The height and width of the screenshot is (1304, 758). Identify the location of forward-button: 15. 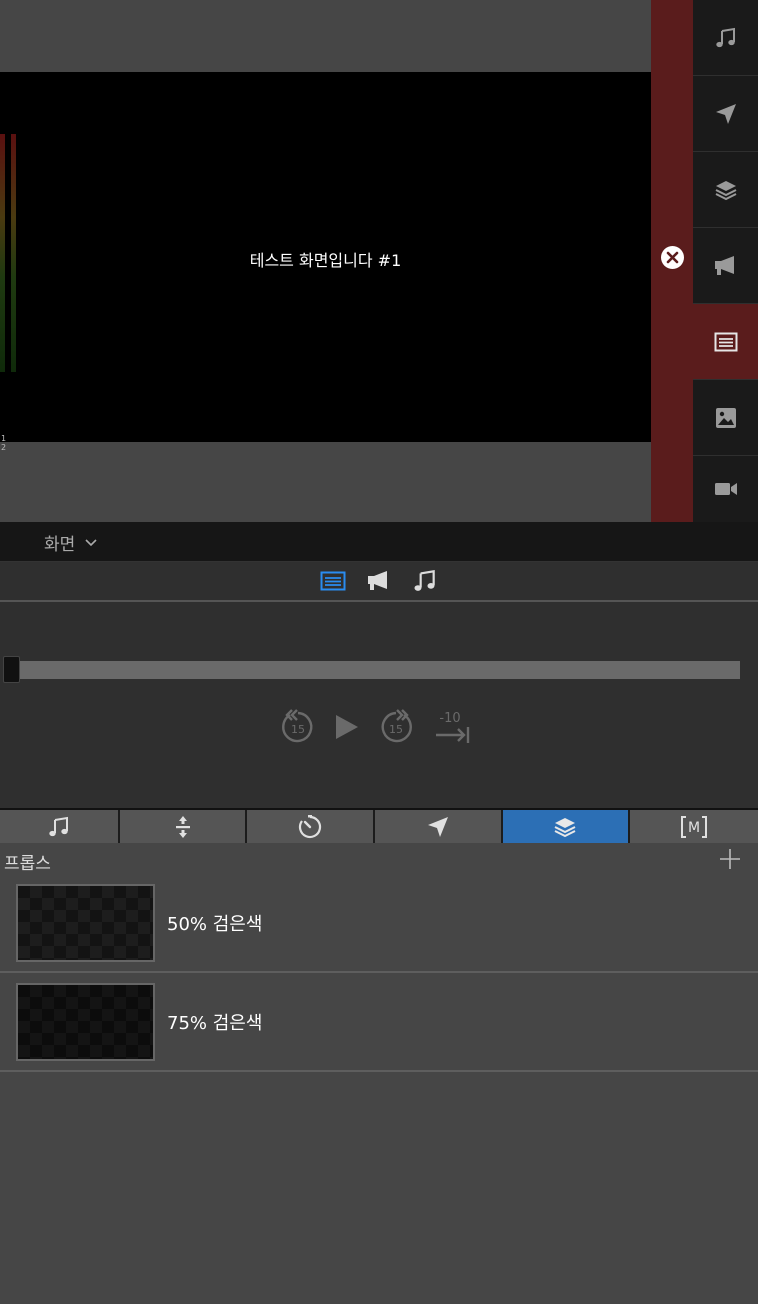
(396, 727).